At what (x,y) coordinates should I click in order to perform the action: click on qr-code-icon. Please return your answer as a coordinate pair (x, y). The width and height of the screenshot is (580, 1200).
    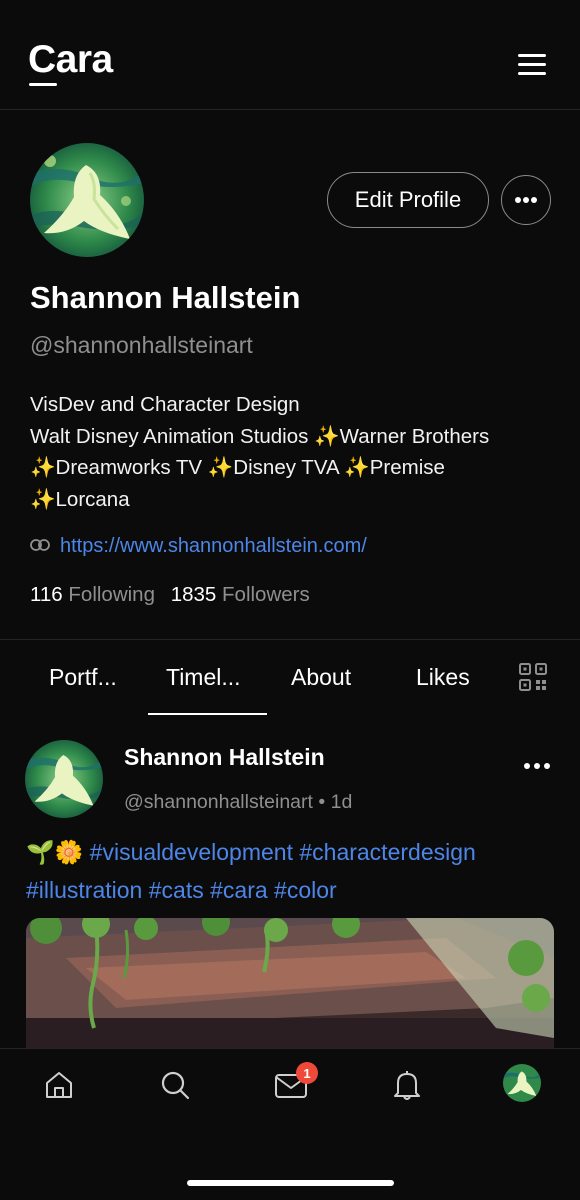
    Looking at the image, I should click on (533, 677).